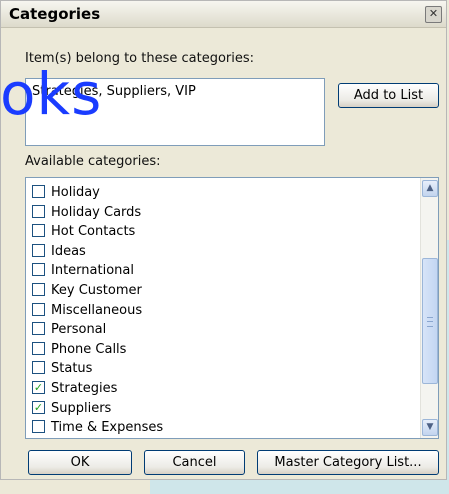 This screenshot has width=449, height=494. I want to click on category-item: Phone Calls, so click(79, 349).